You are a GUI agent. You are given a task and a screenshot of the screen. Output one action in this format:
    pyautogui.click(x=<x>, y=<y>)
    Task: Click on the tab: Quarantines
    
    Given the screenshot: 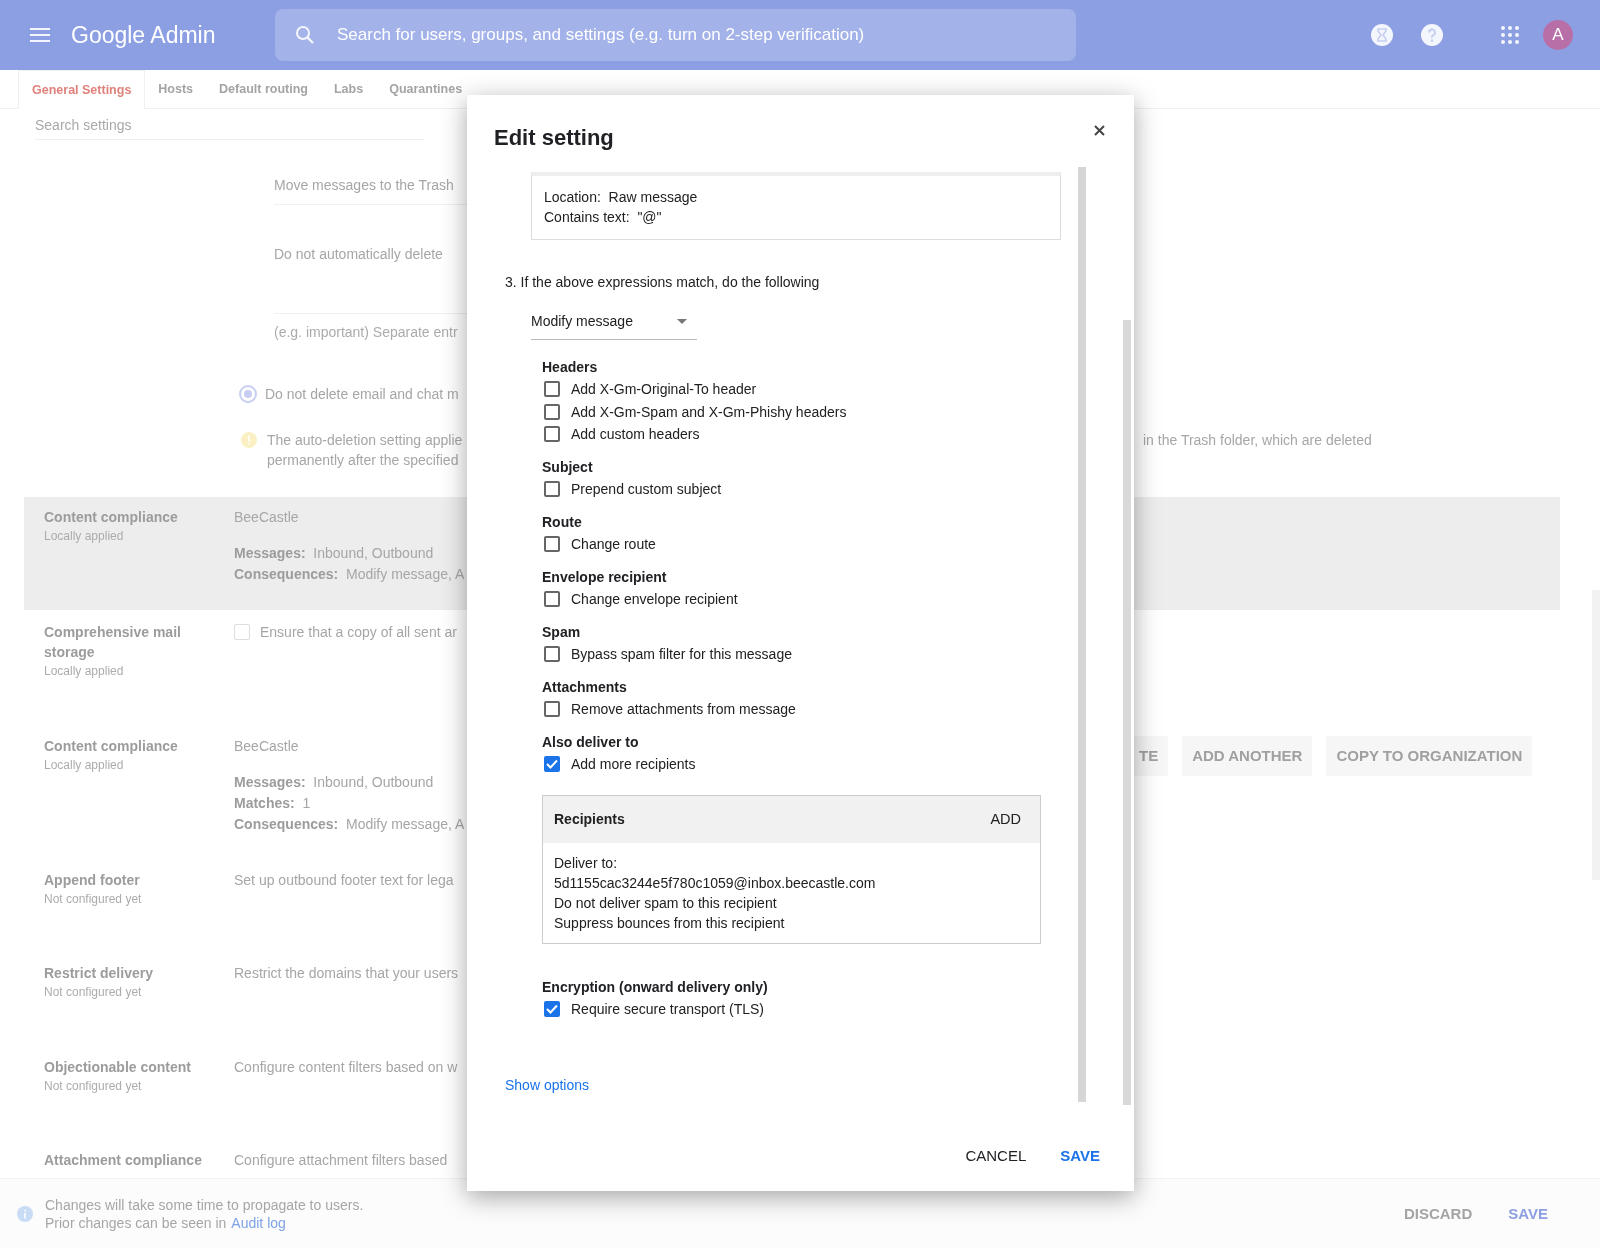 What is the action you would take?
    pyautogui.click(x=426, y=89)
    